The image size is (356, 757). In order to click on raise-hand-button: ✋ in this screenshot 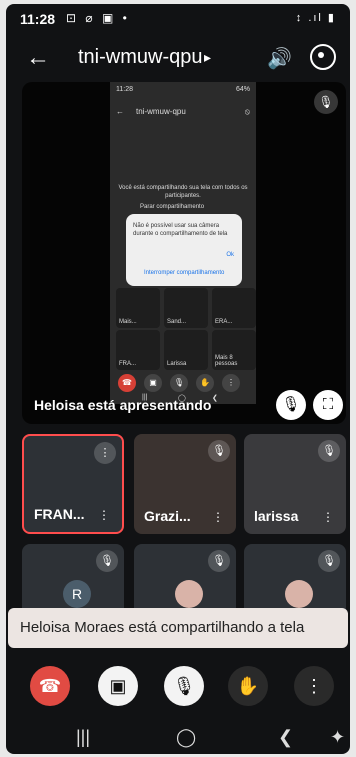, I will do `click(248, 686)`.